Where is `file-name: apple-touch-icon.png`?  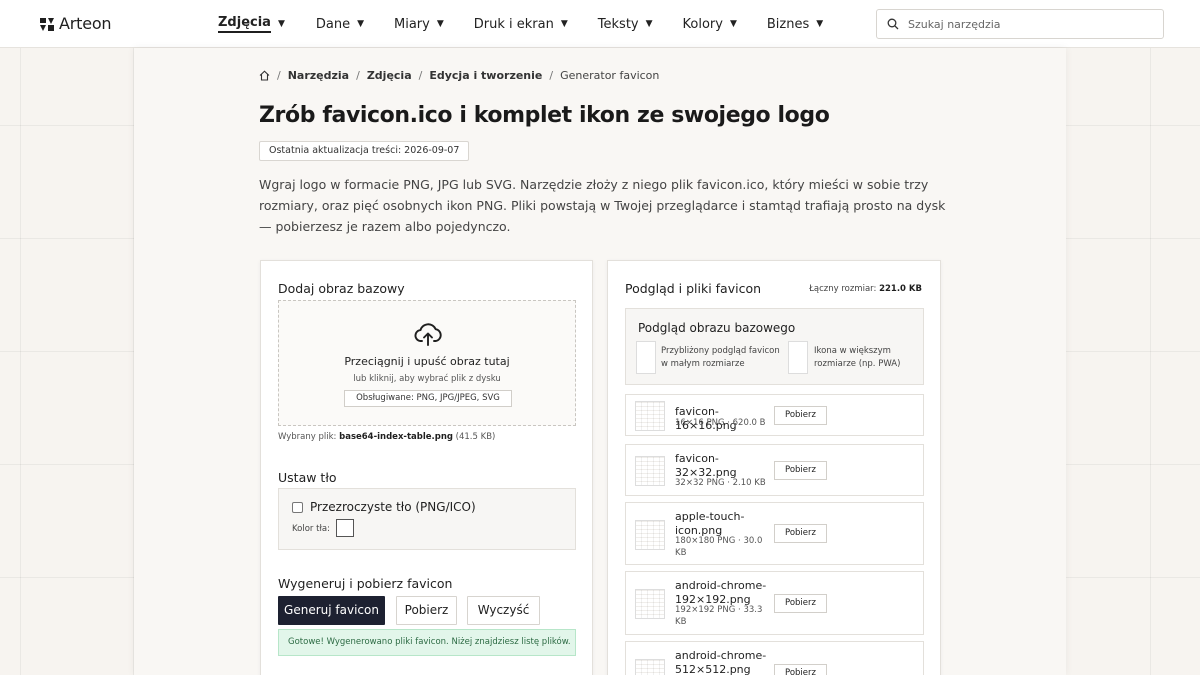
file-name: apple-touch-icon.png is located at coordinates (710, 523).